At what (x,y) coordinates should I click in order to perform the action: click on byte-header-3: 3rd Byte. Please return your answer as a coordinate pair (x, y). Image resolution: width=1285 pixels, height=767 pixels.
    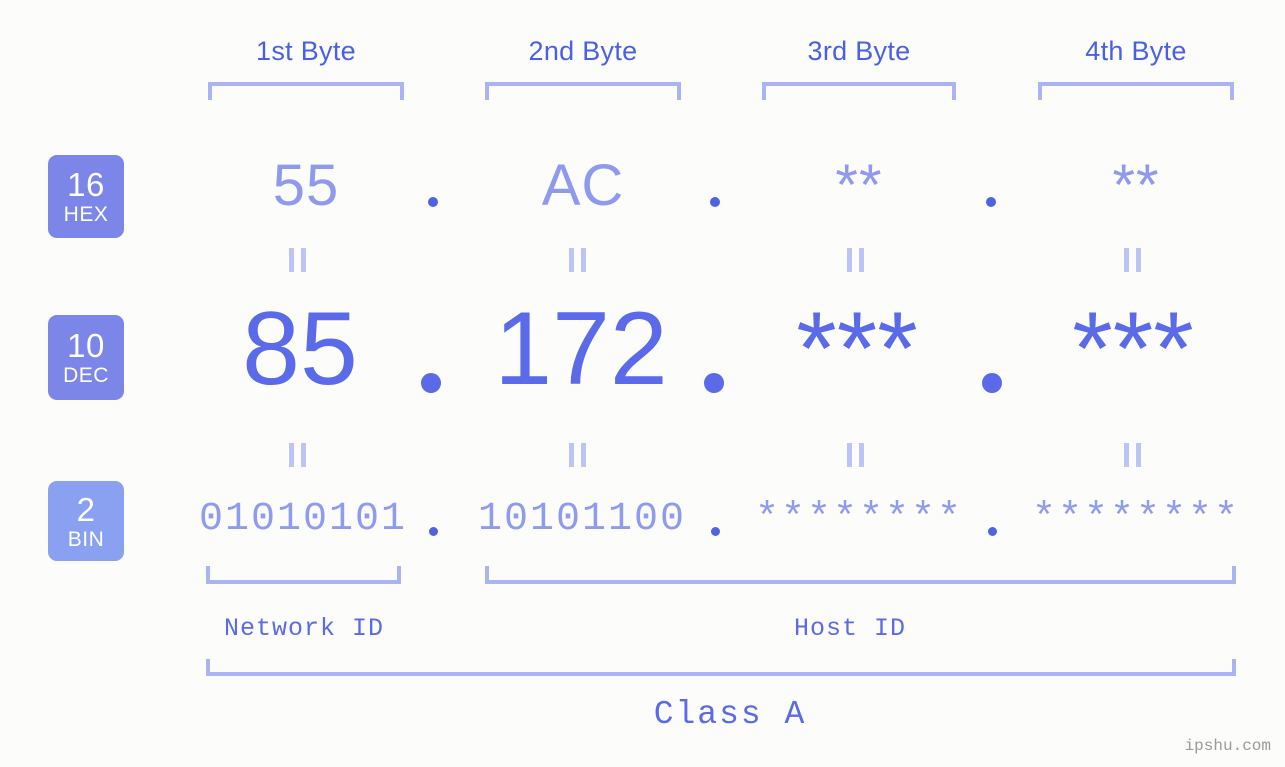
    Looking at the image, I should click on (859, 51).